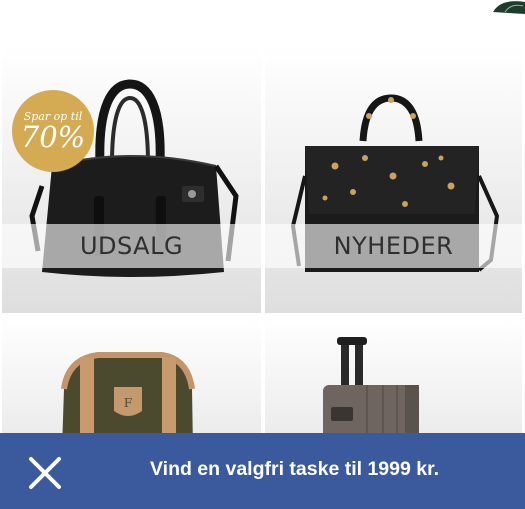  I want to click on category-label-band: NYHEDER, so click(393, 246).